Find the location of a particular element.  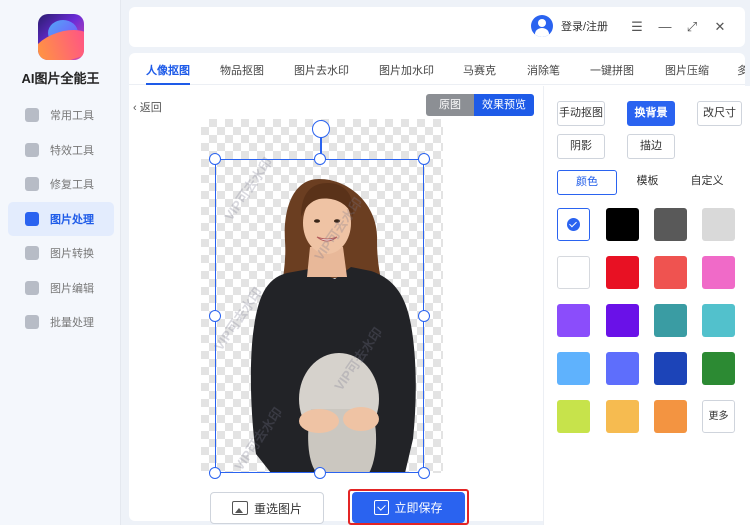

sidebar-item-effects: 特效工具 is located at coordinates (61, 150).